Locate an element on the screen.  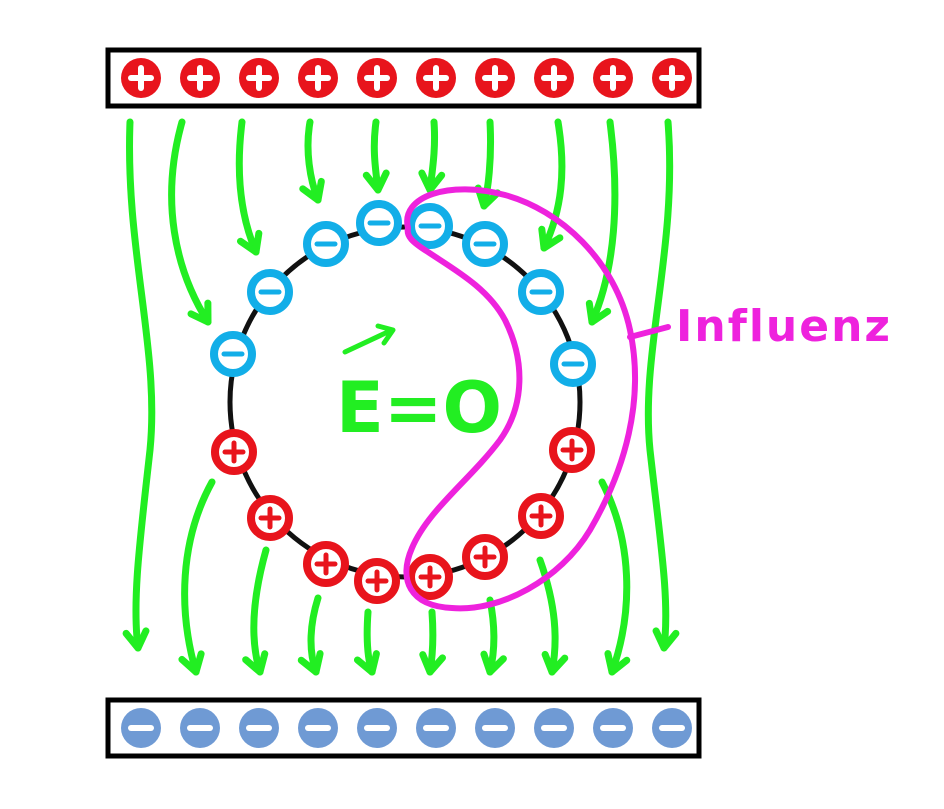
top-plate is located at coordinates (403, 78).